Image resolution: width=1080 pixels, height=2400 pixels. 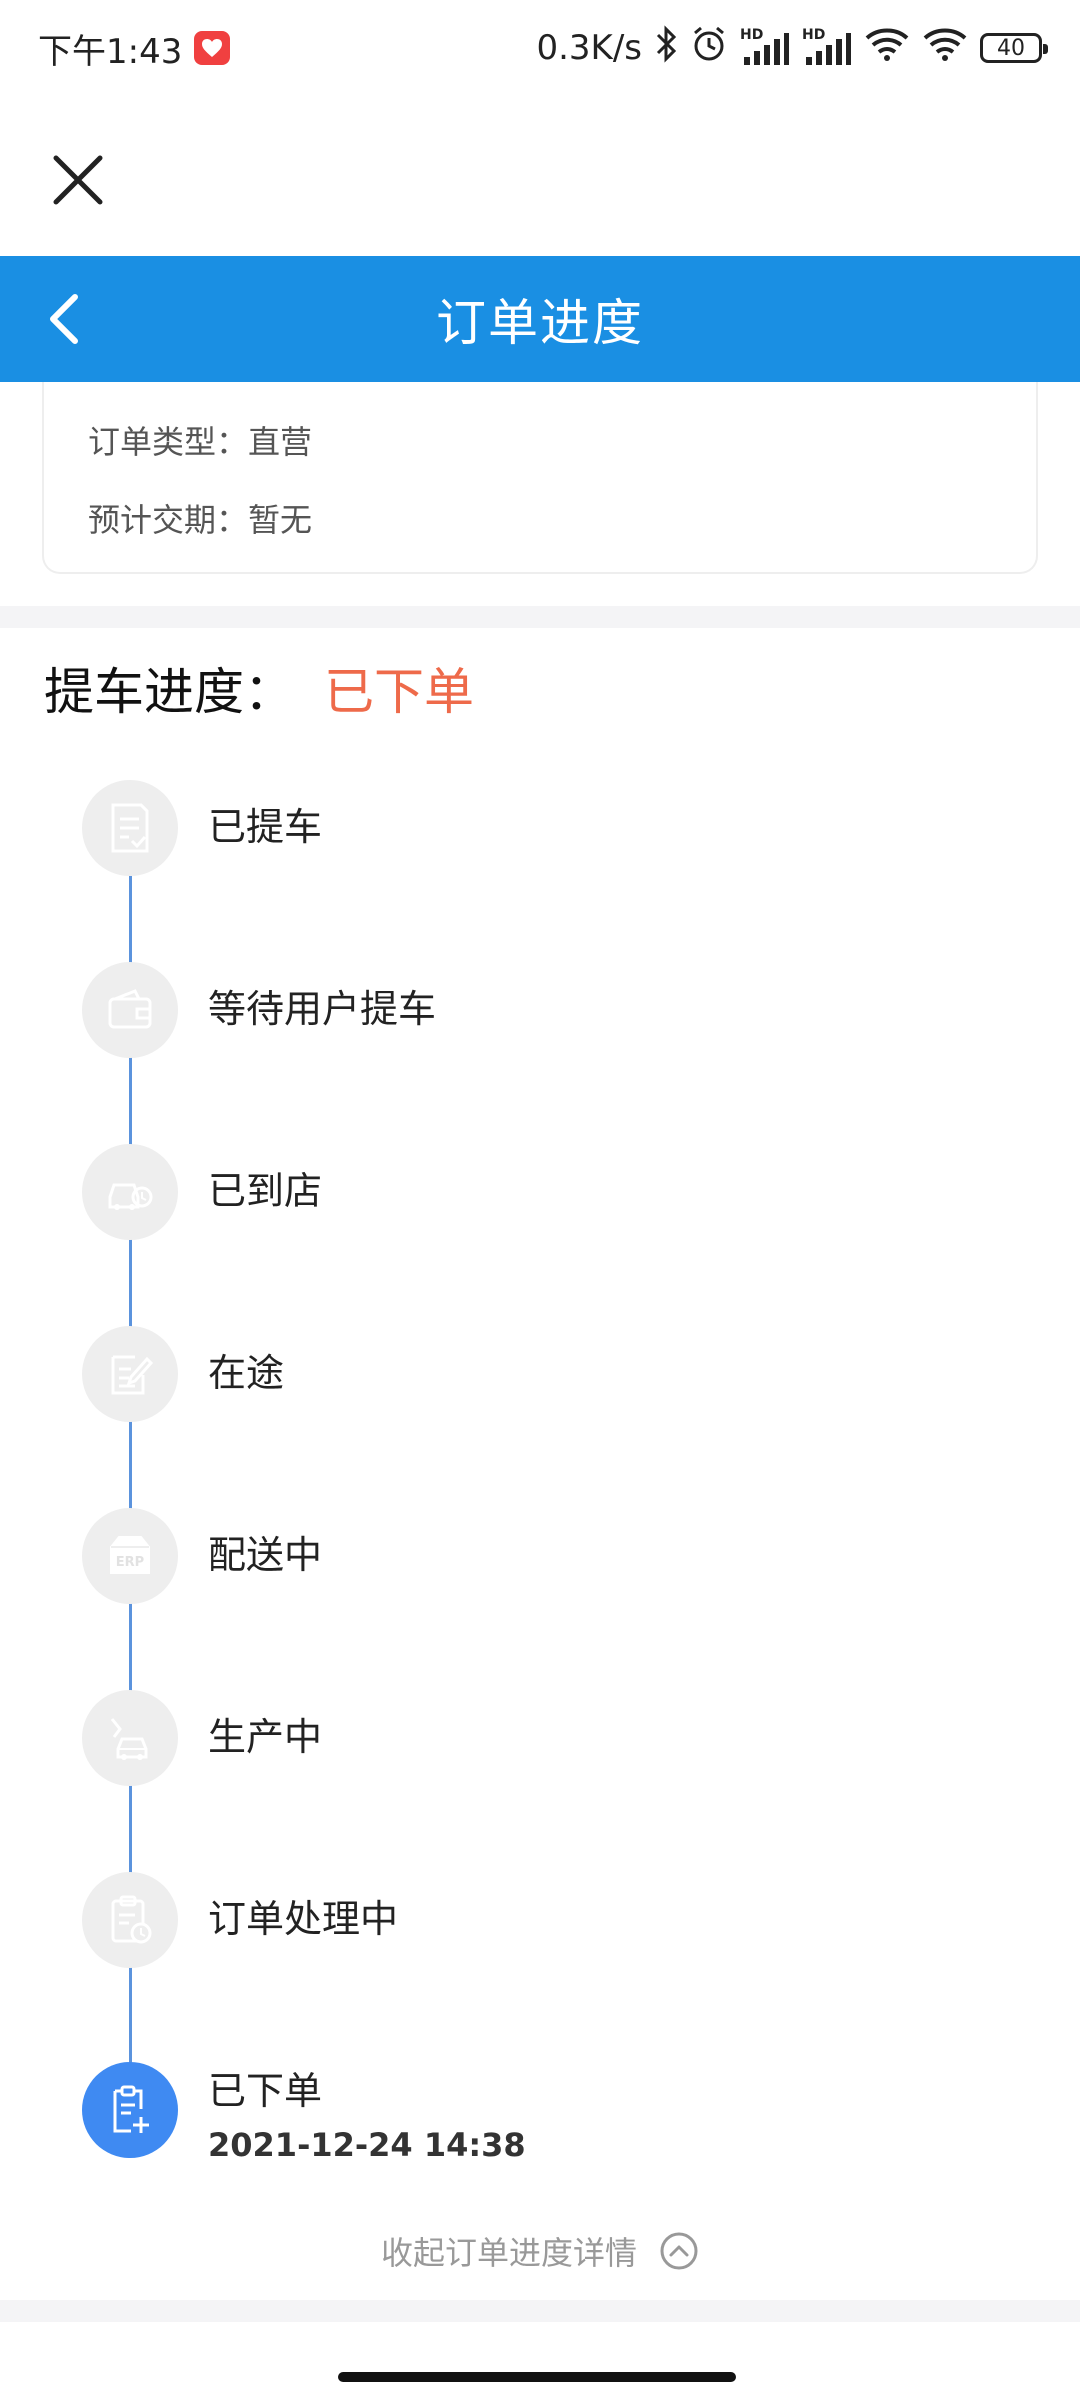 I want to click on step-label: 已提车, so click(x=265, y=827).